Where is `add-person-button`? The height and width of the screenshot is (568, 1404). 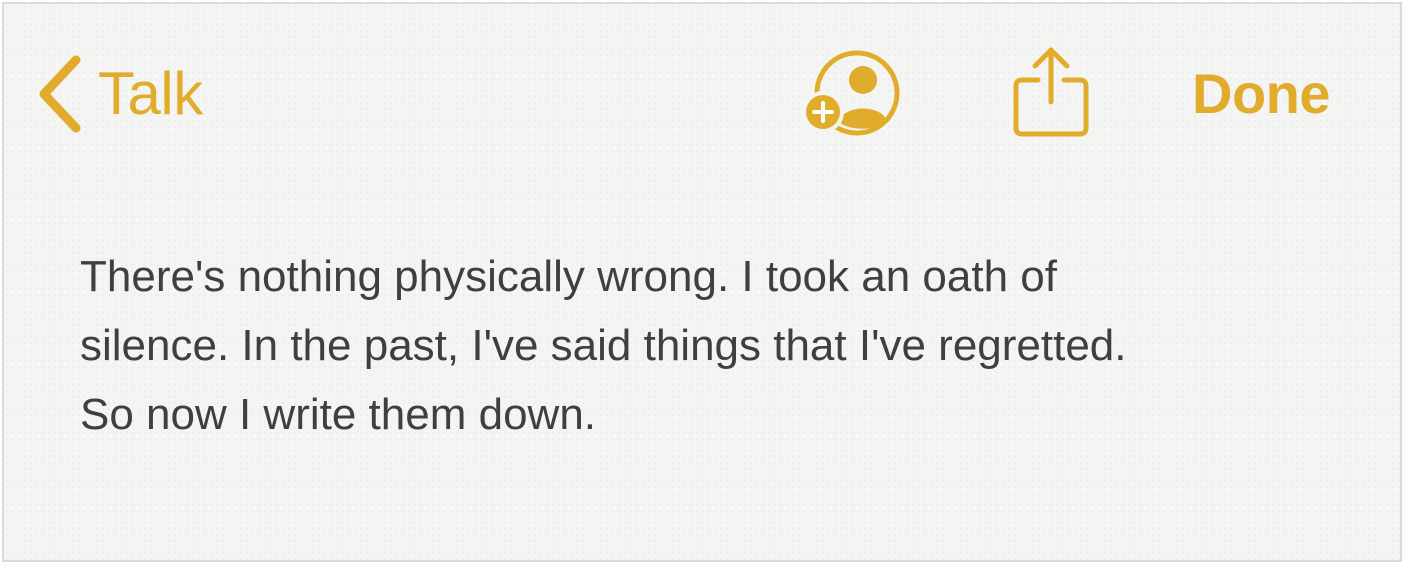 add-person-button is located at coordinates (853, 93).